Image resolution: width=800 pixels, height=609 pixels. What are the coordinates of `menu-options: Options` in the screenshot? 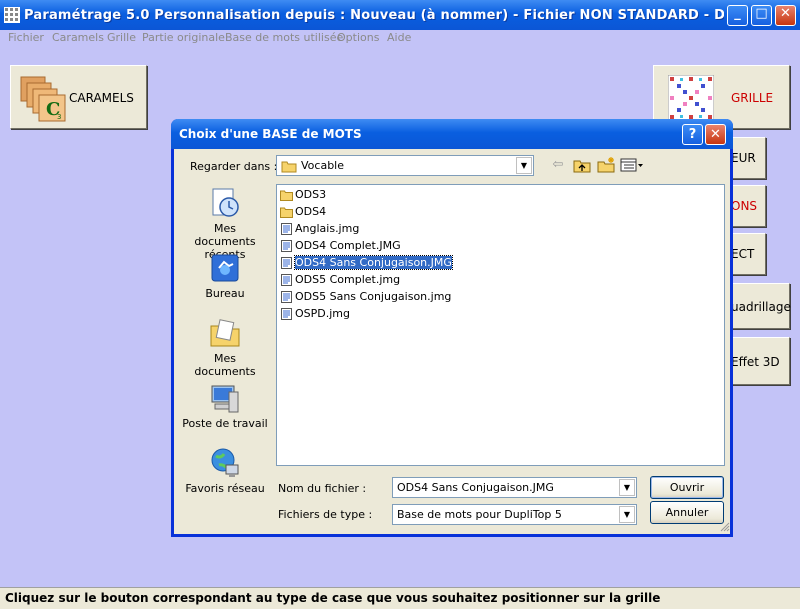 It's located at (358, 37).